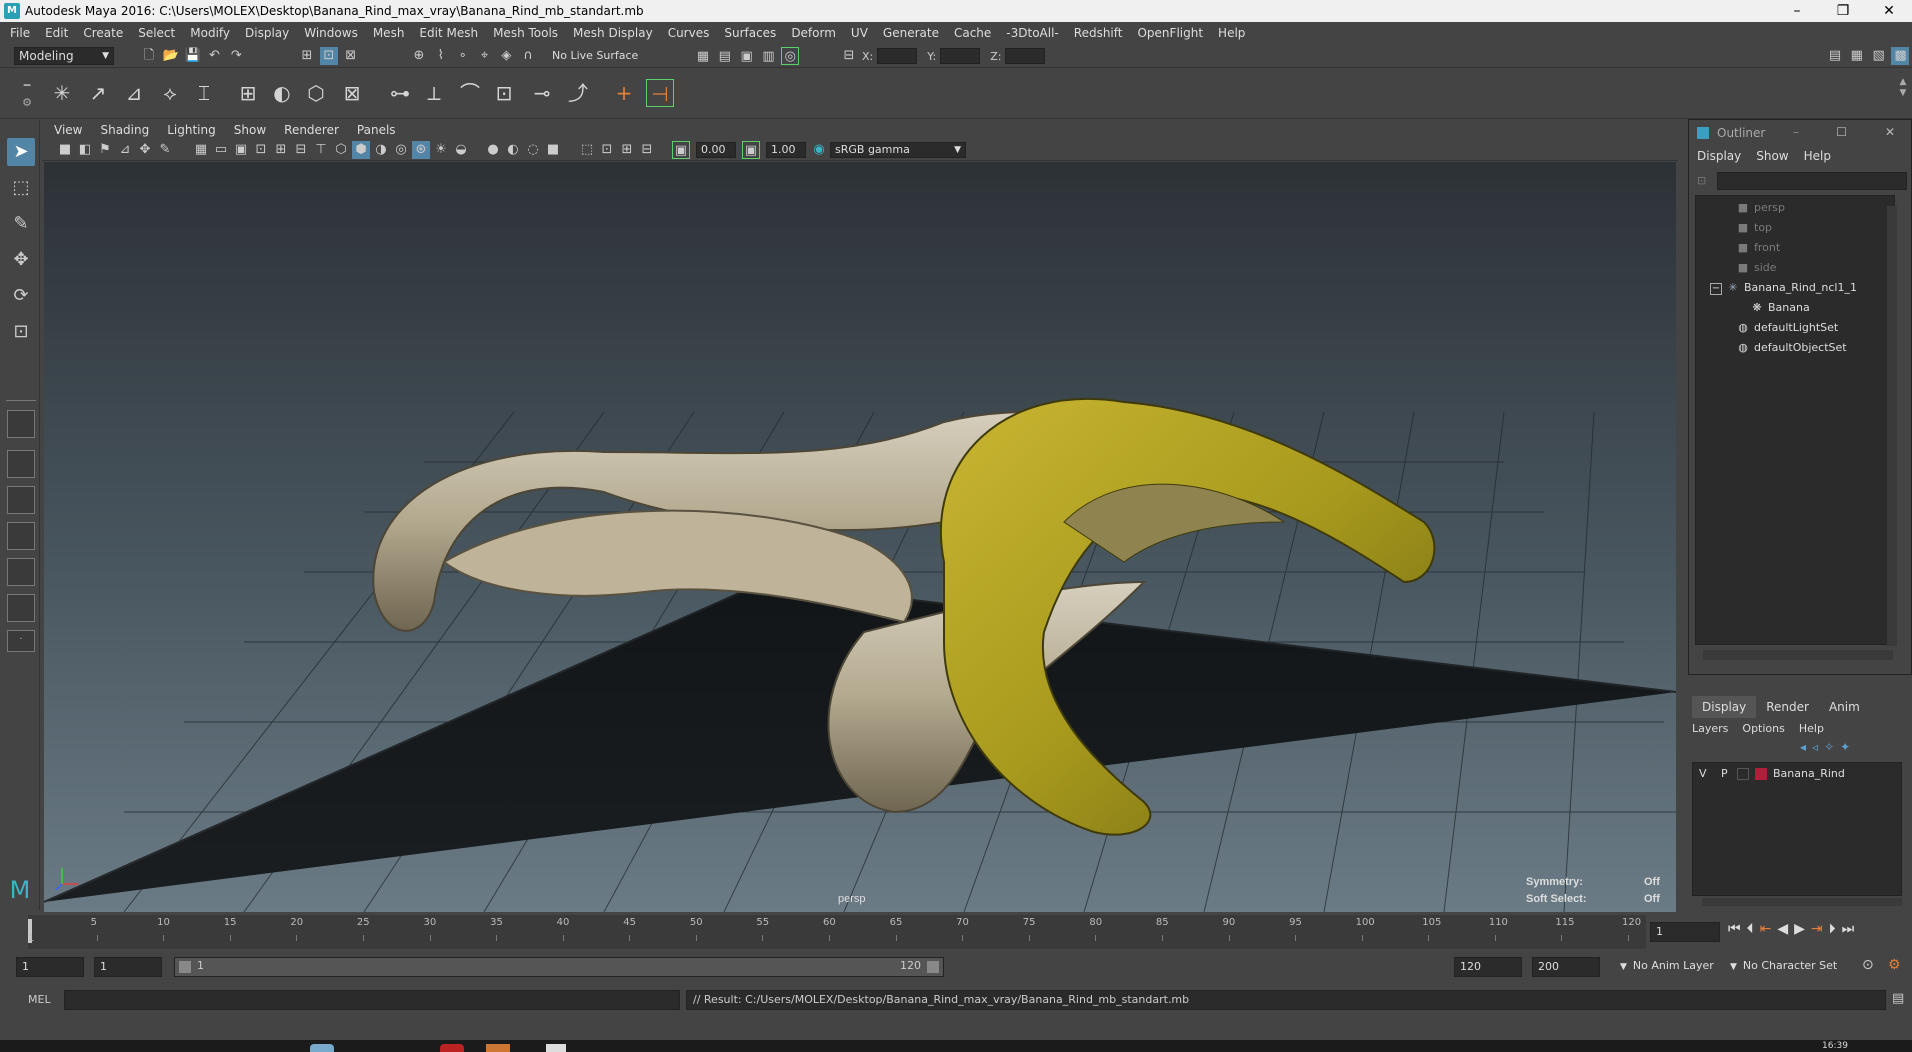 The width and height of the screenshot is (1912, 1052). I want to click on menu-mesh: Mesh, so click(389, 33).